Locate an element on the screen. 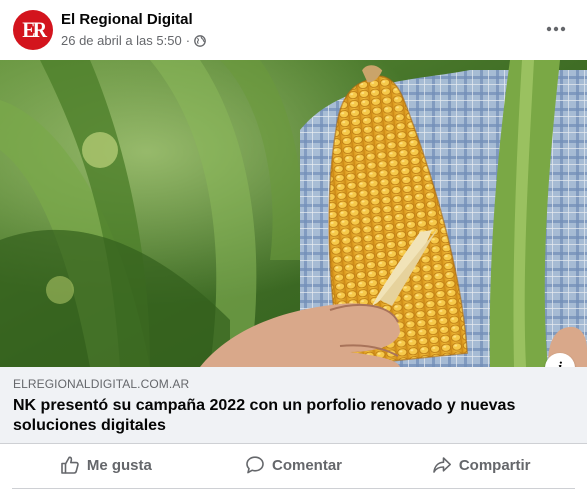 The image size is (587, 489). more-options-button is located at coordinates (556, 29).